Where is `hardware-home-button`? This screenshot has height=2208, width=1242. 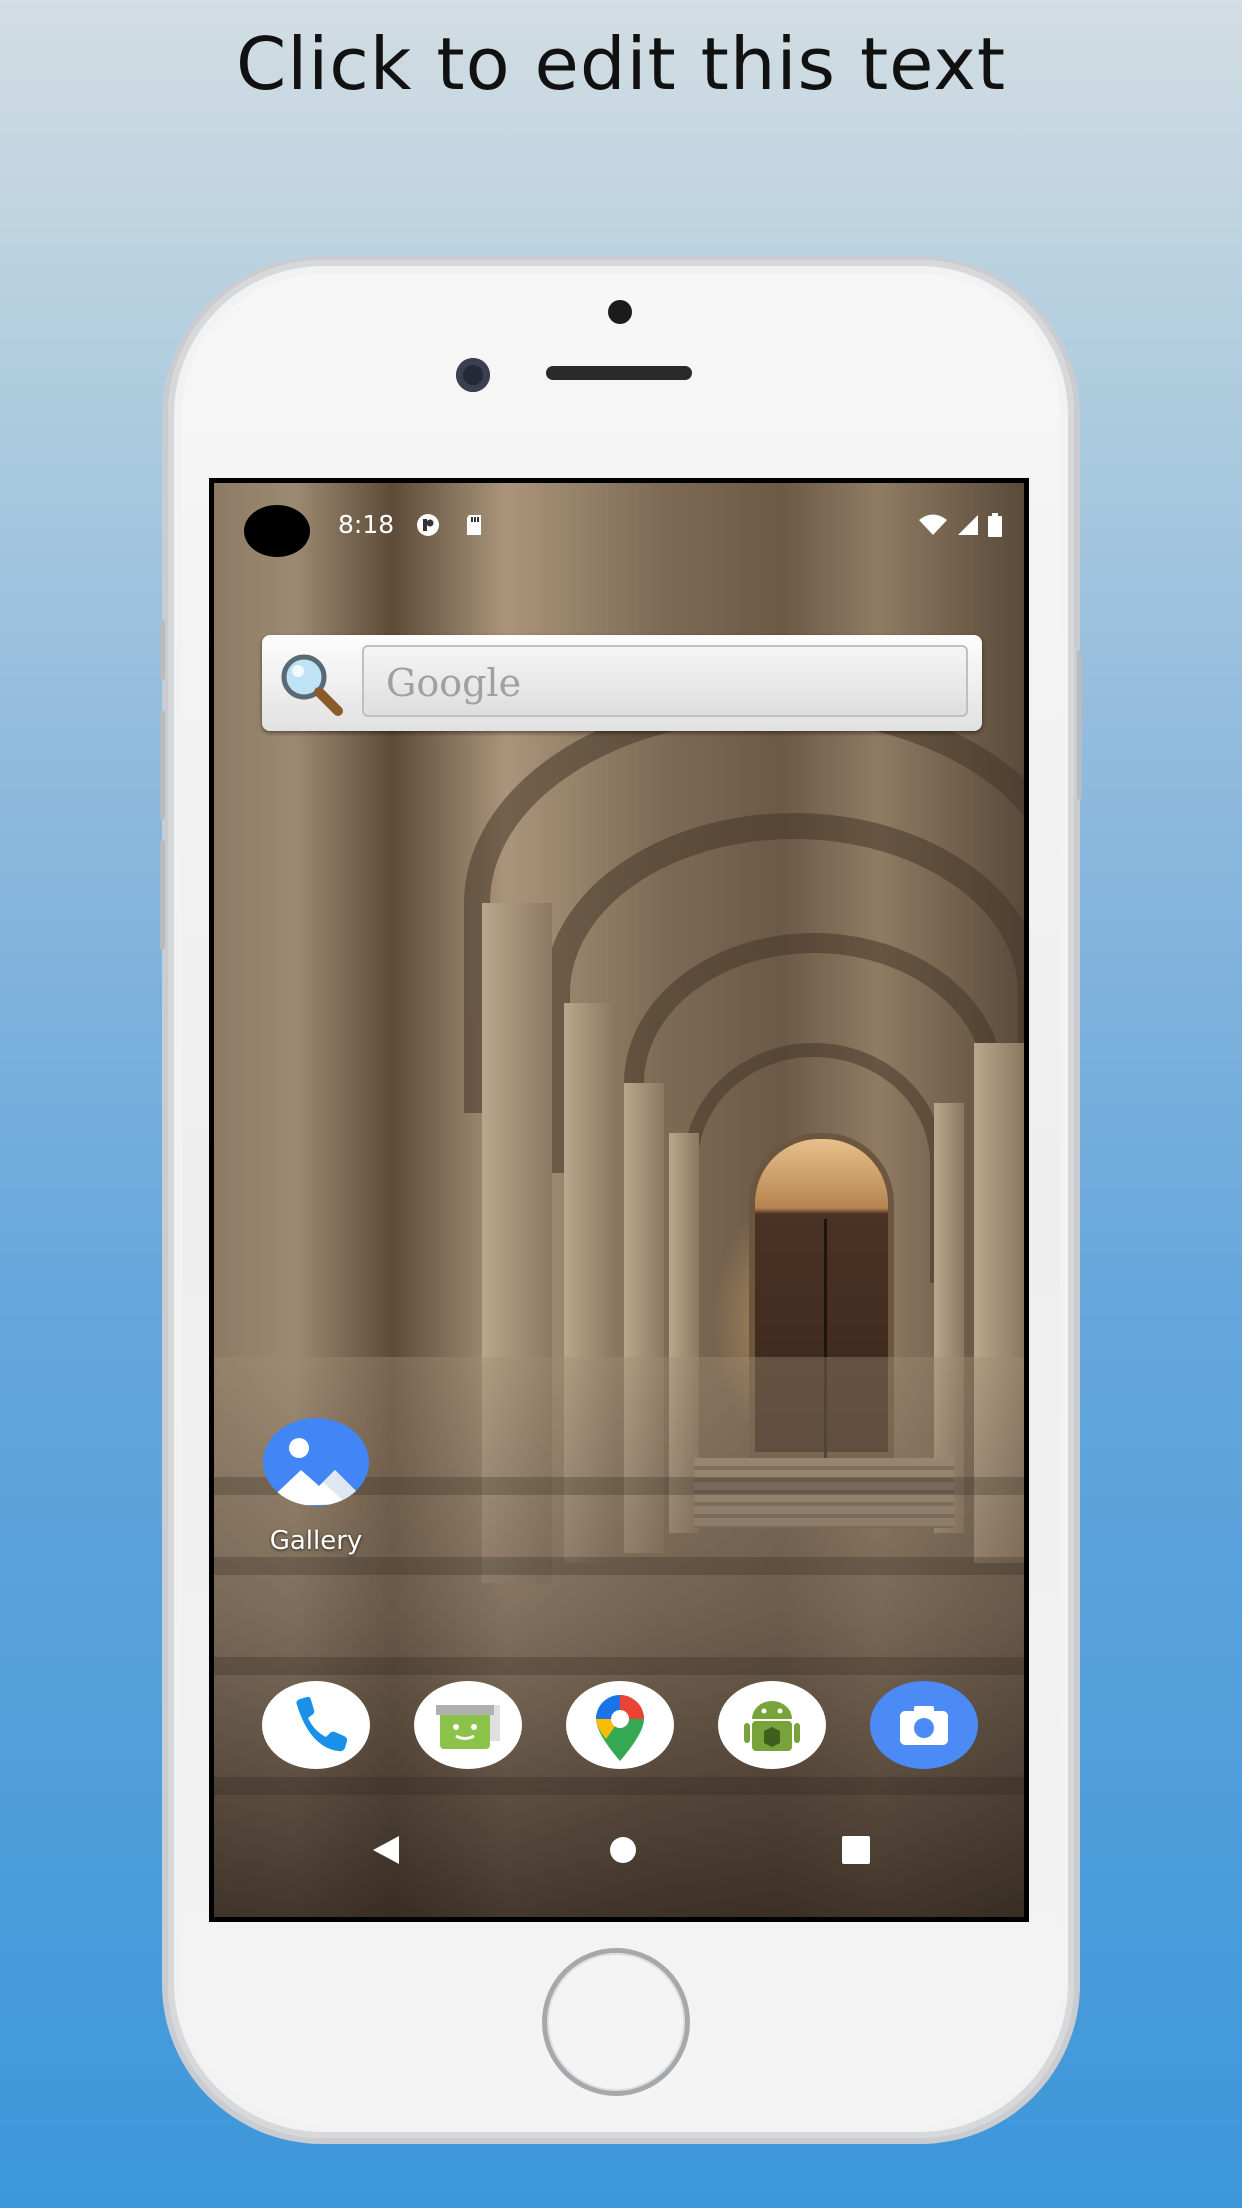 hardware-home-button is located at coordinates (616, 2022).